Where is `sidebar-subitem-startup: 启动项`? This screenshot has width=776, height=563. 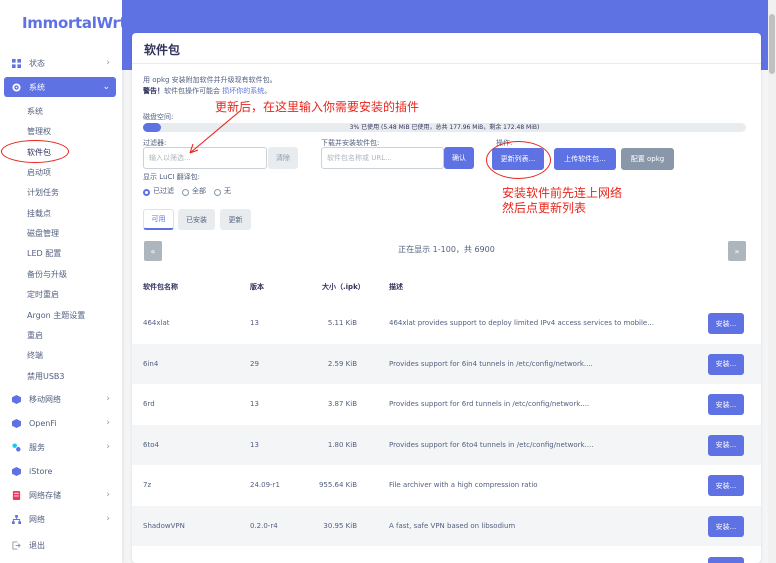
sidebar-subitem-startup: 启动项 is located at coordinates (39, 172).